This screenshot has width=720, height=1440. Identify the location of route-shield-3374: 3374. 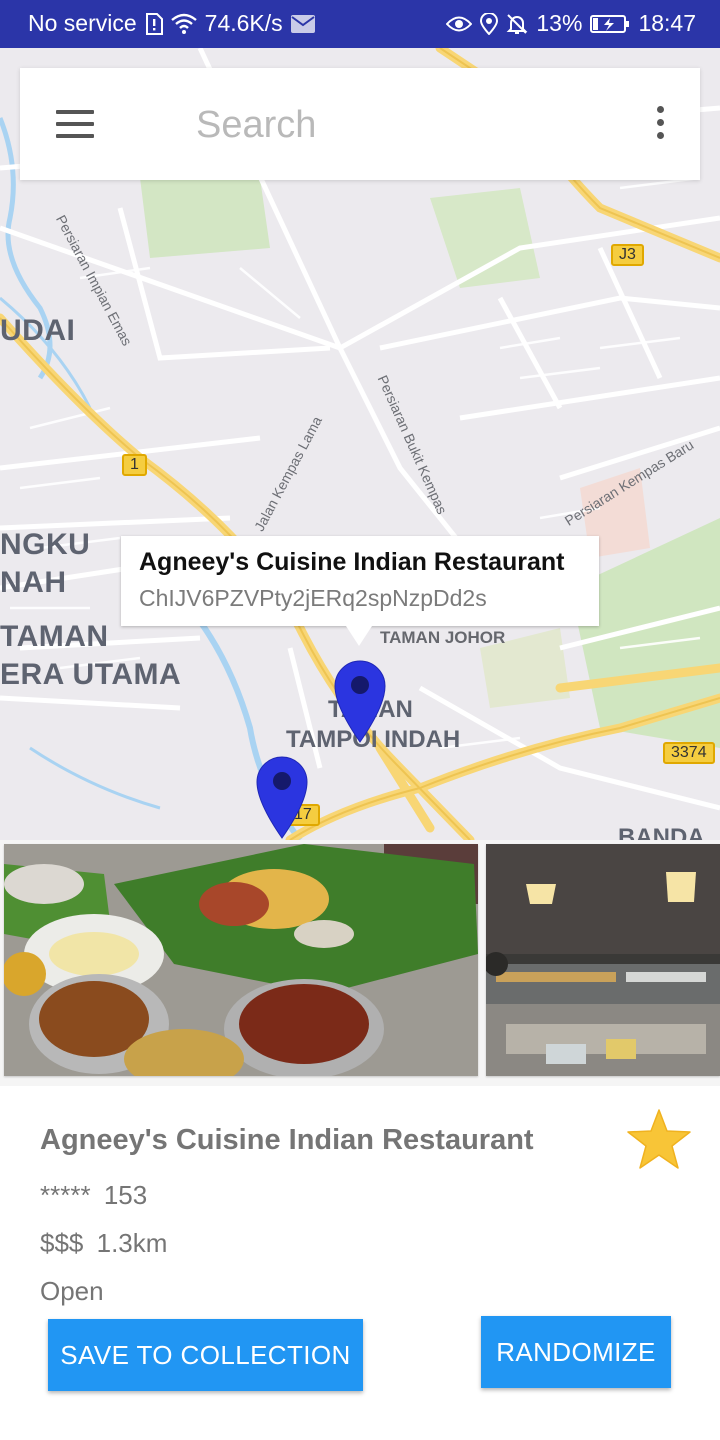
(689, 753).